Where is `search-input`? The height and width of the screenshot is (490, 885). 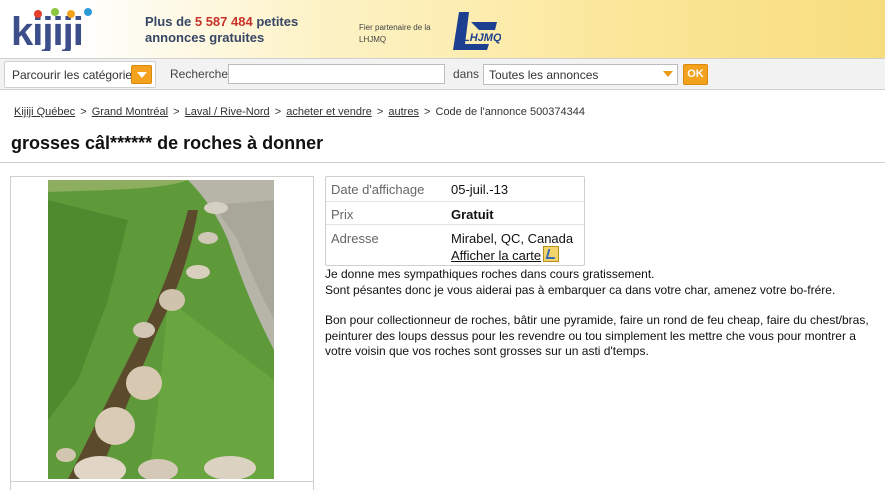
search-input is located at coordinates (336, 74).